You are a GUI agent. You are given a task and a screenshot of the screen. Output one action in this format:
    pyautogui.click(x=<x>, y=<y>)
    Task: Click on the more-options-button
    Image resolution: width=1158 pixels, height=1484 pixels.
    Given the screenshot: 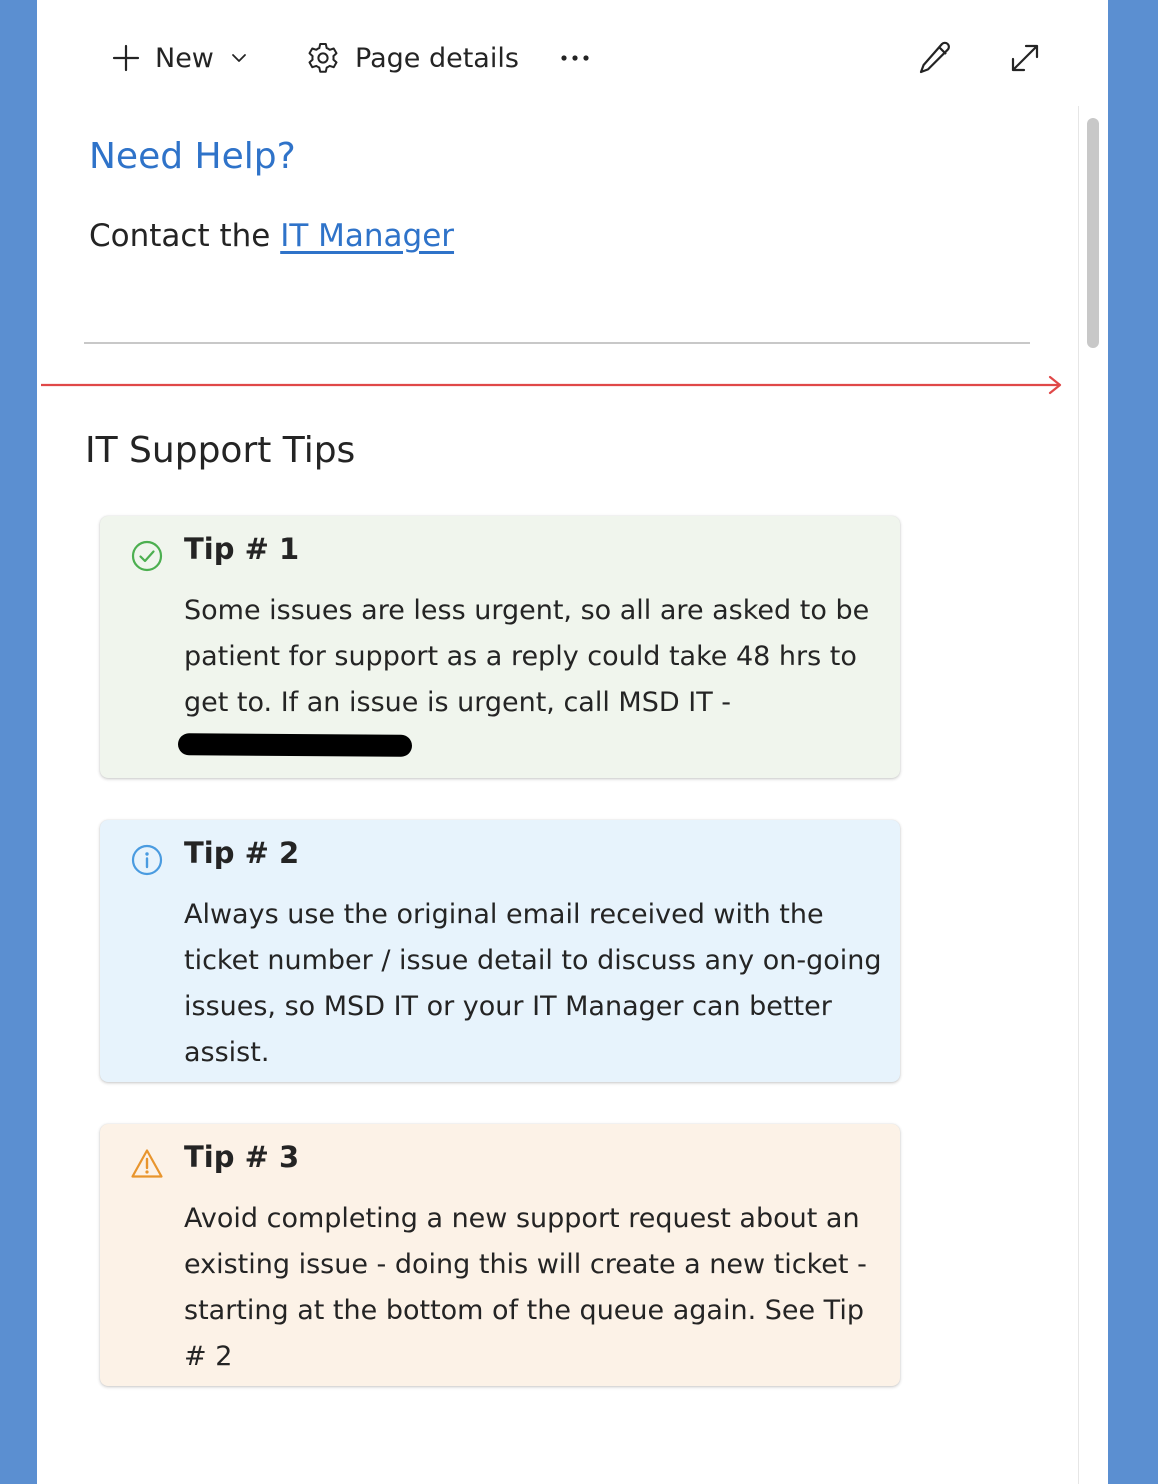 What is the action you would take?
    pyautogui.click(x=575, y=58)
    